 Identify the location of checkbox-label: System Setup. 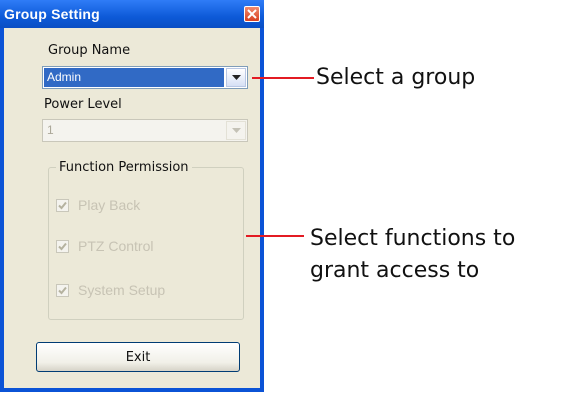
(122, 290).